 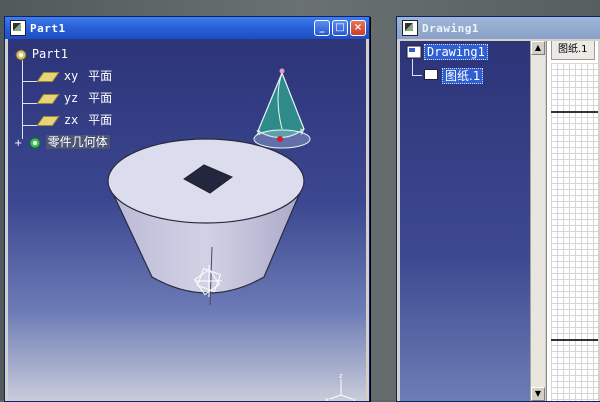 What do you see at coordinates (322, 28) in the screenshot?
I see `minimize-button: _` at bounding box center [322, 28].